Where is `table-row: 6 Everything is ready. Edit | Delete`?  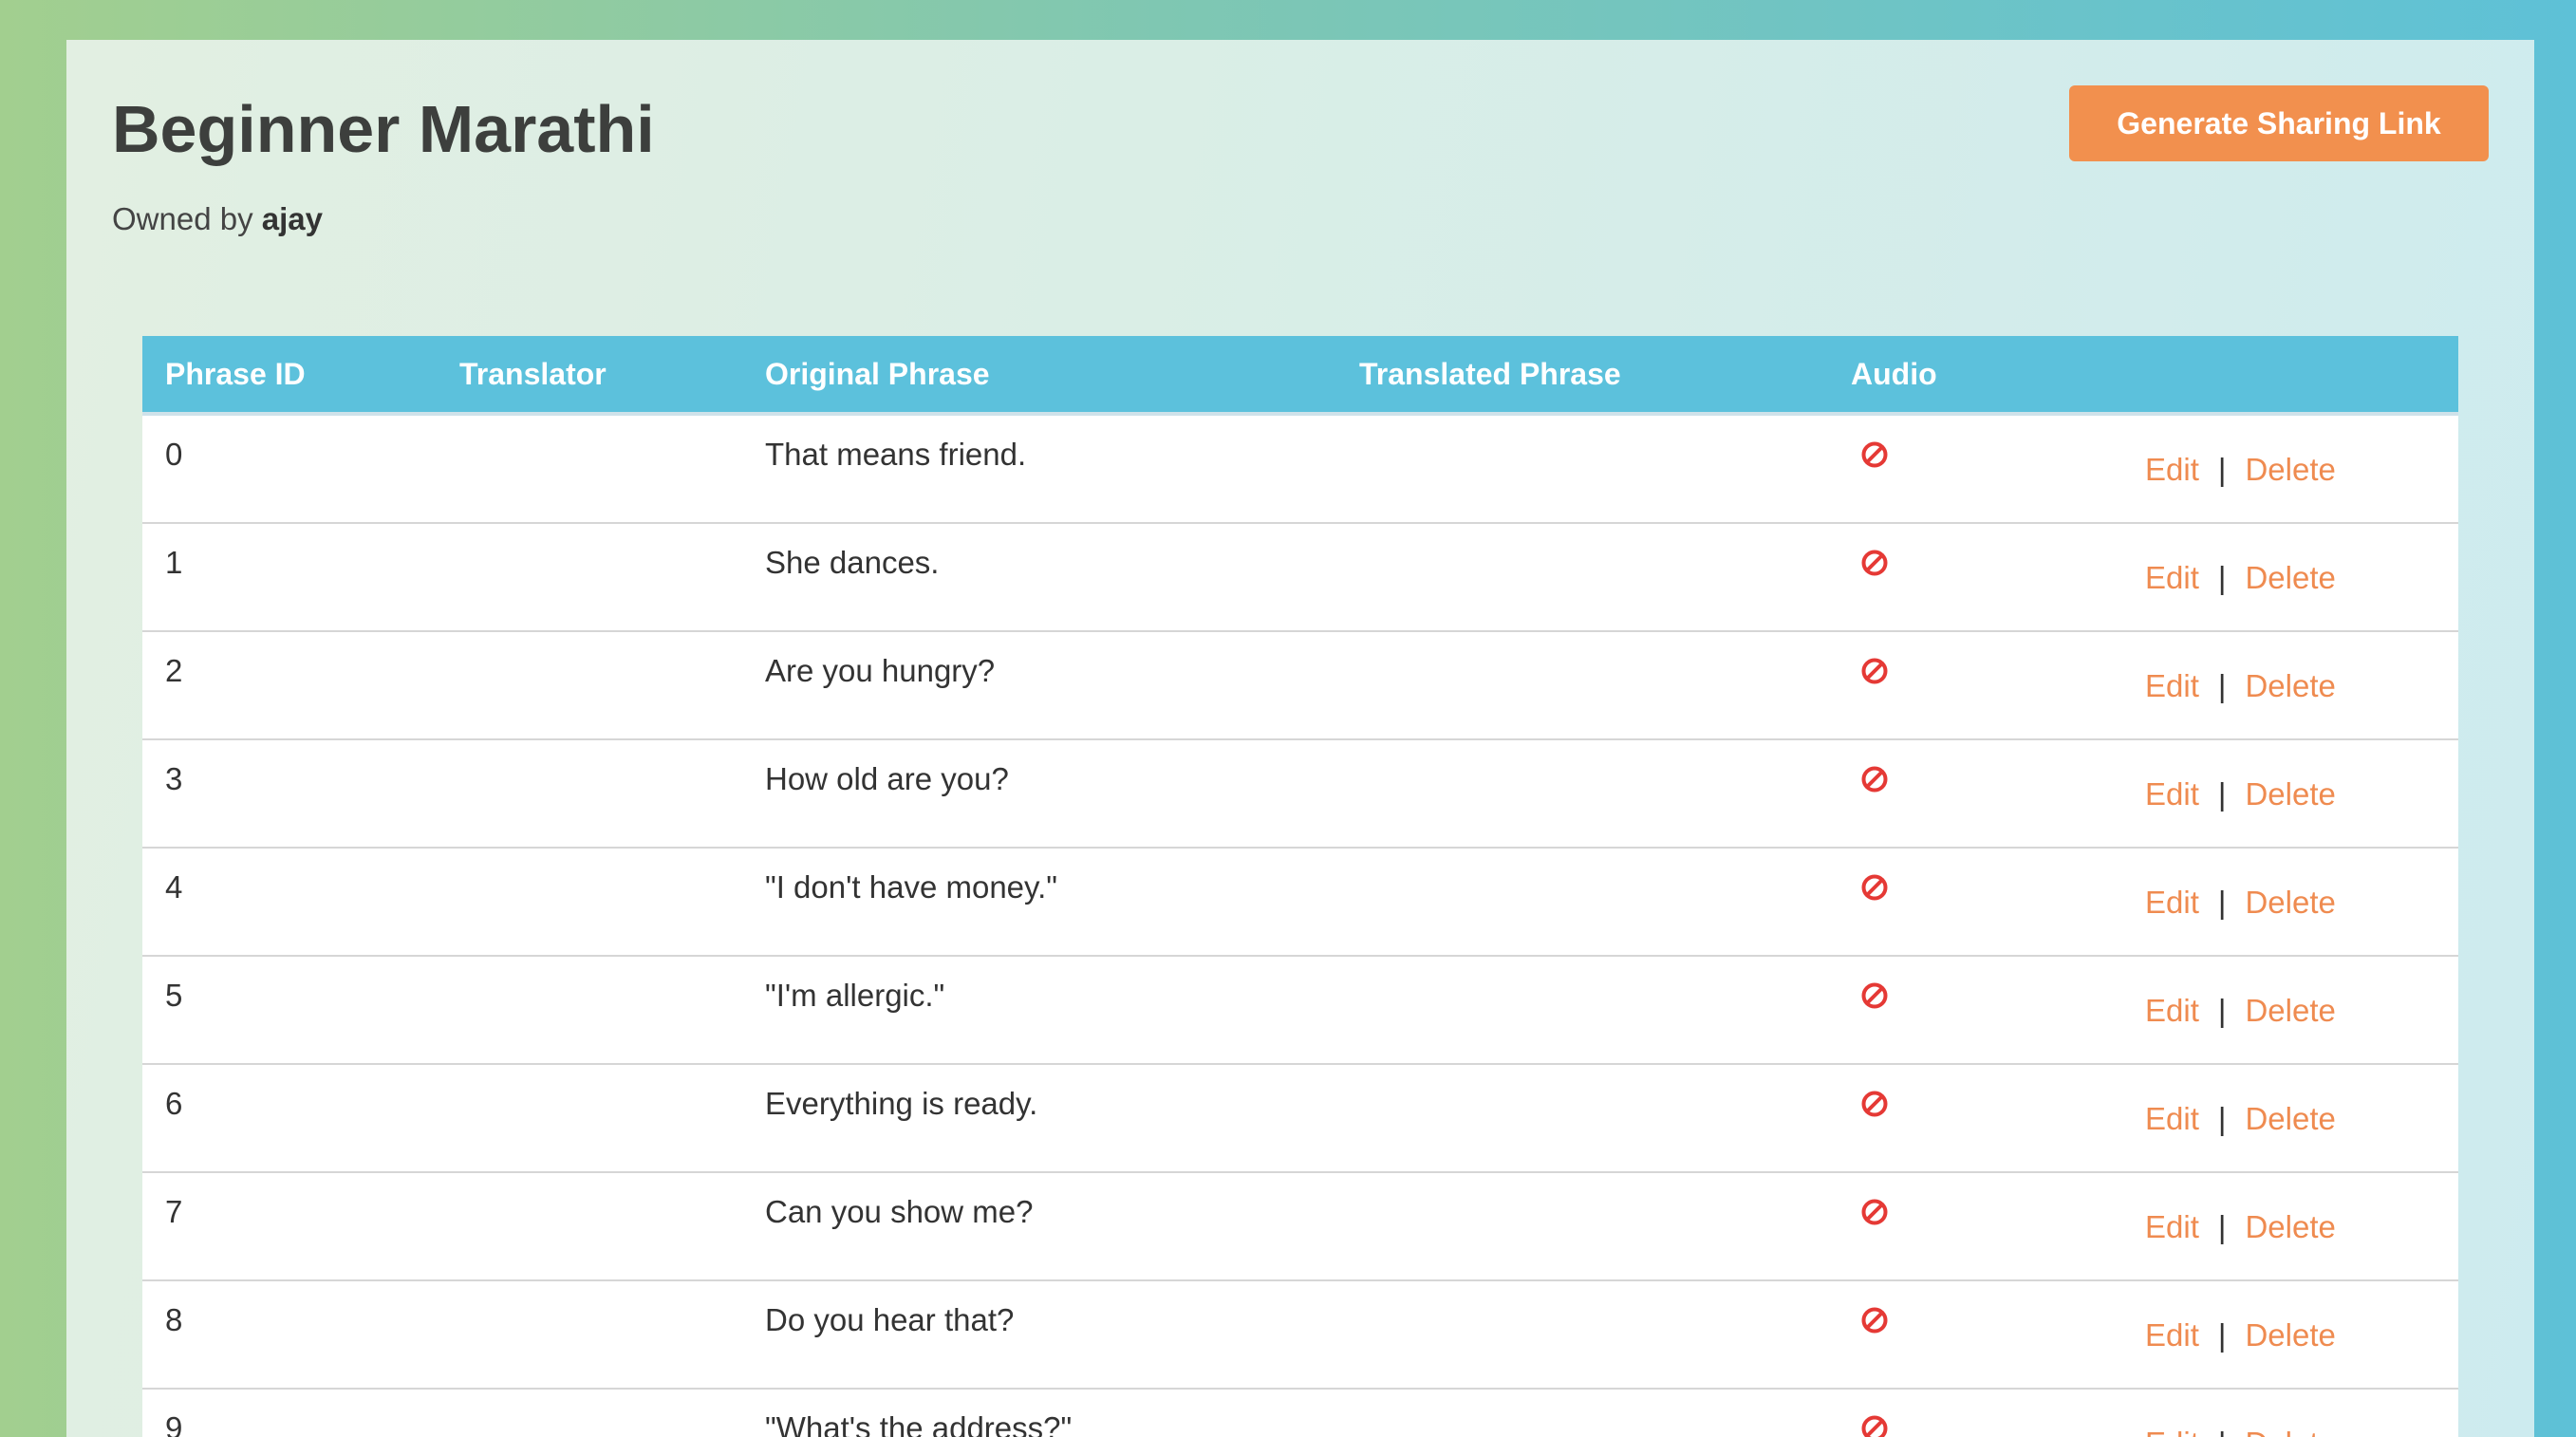 table-row: 6 Everything is ready. Edit | Delete is located at coordinates (1300, 1119).